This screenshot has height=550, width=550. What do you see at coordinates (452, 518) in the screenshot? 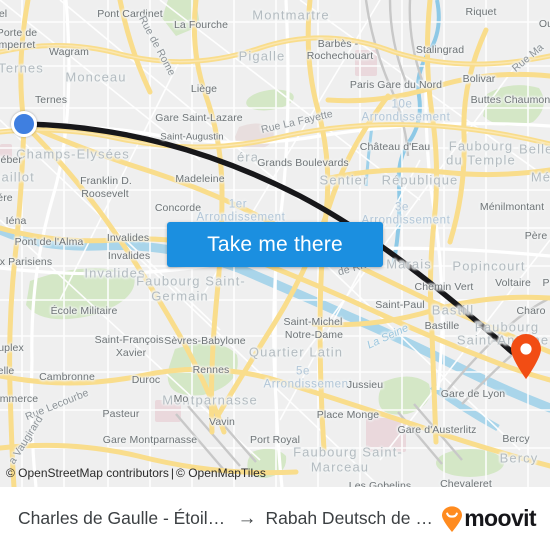
I see `moovit-pin-icon` at bounding box center [452, 518].